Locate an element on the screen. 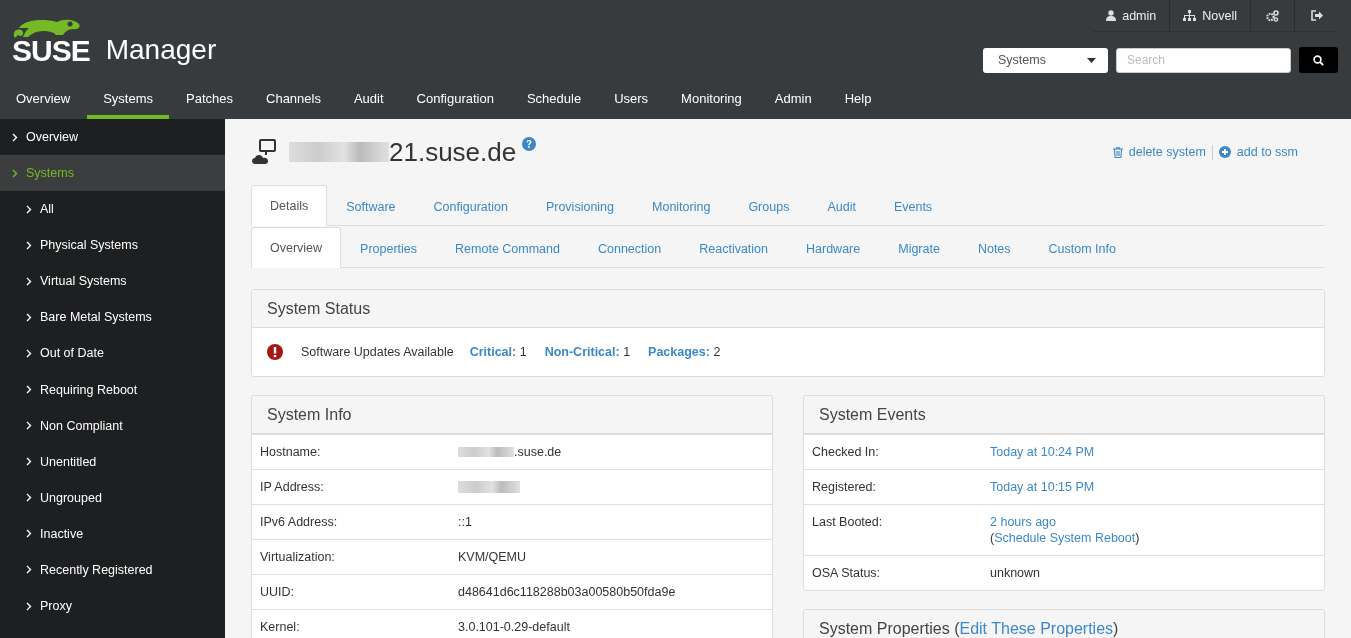 This screenshot has width=1351, height=638. nav-tab: Overview is located at coordinates (43, 100).